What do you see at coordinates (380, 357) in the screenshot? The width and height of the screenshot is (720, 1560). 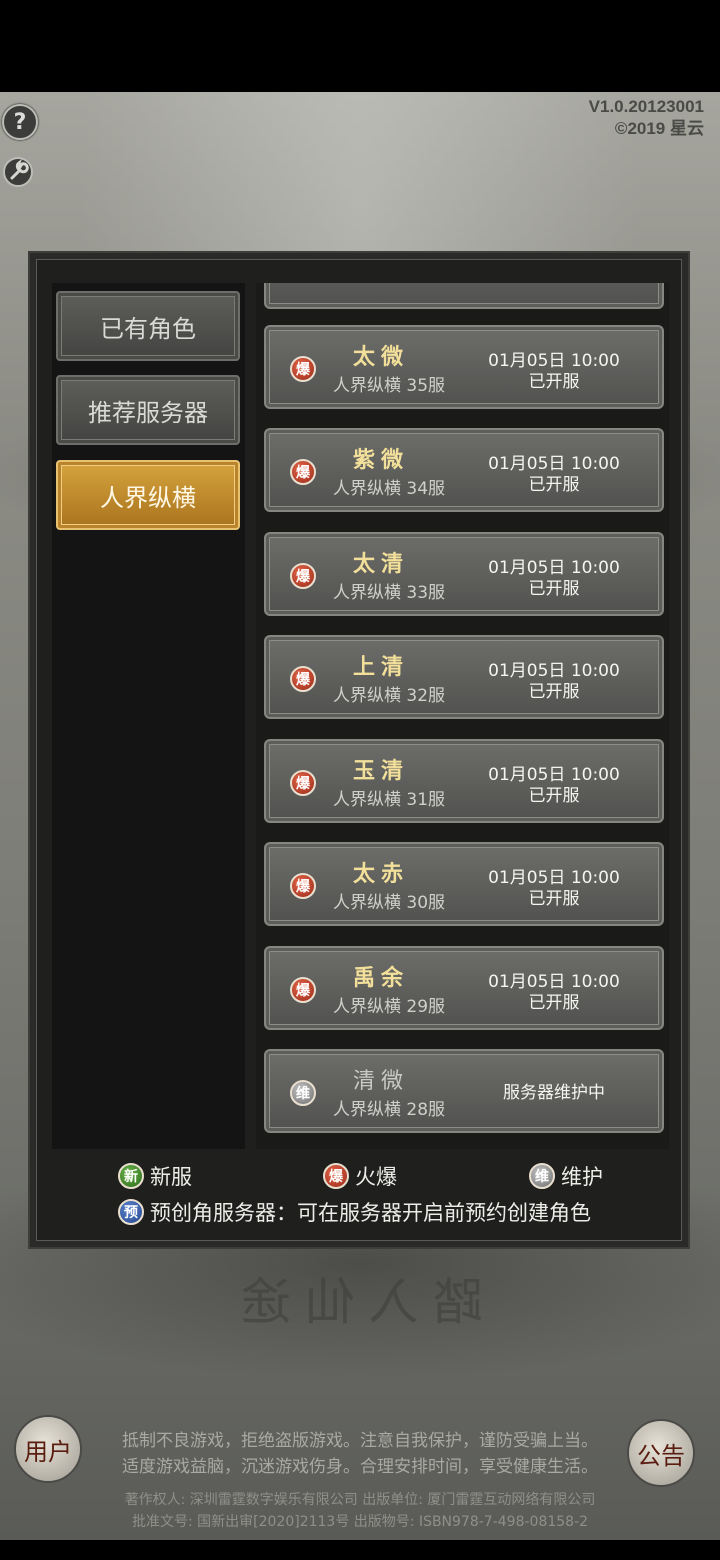 I see `server-name: 太微` at bounding box center [380, 357].